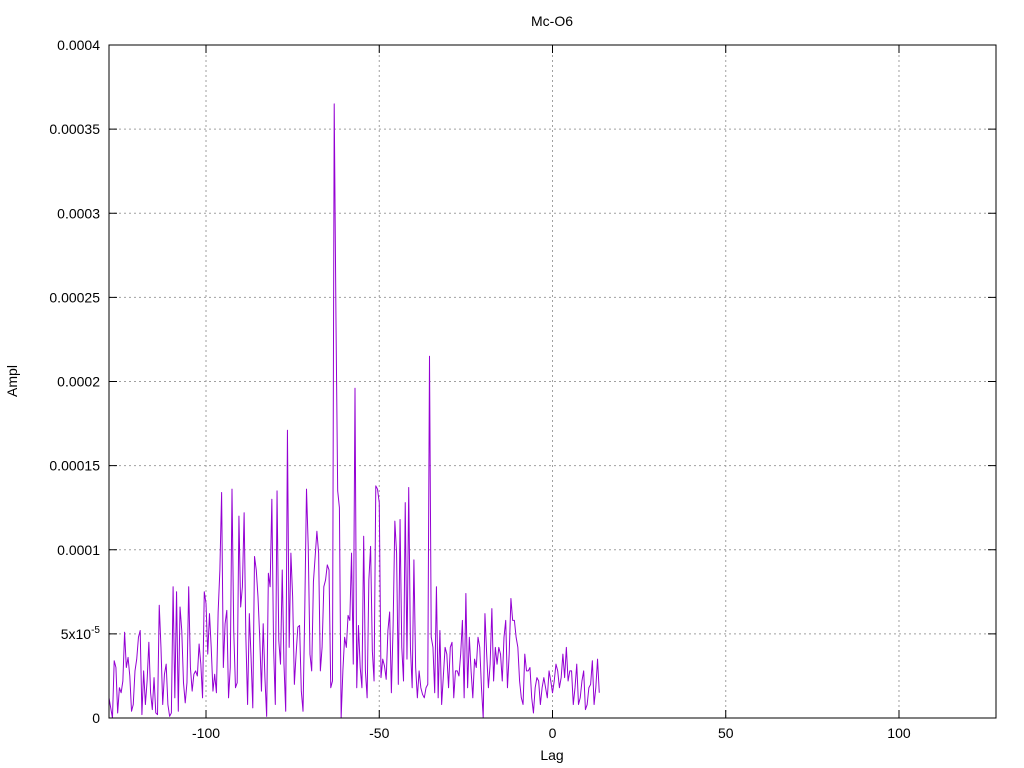  Describe the element at coordinates (81, 633) in the screenshot. I see `y-tick-label: 5x10-5` at that location.